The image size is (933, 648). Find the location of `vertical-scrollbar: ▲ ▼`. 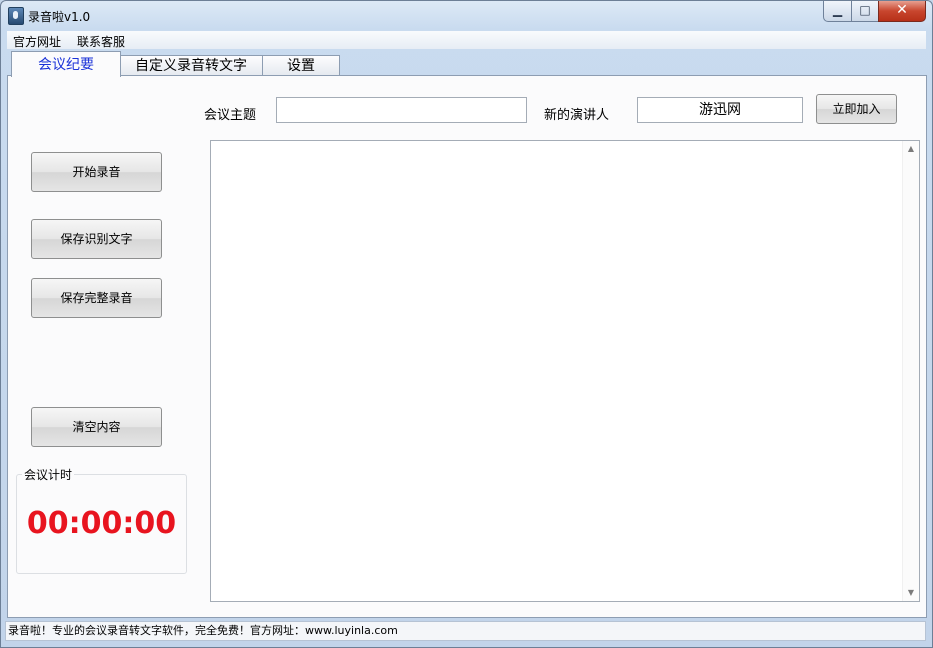

vertical-scrollbar: ▲ ▼ is located at coordinates (910, 371).